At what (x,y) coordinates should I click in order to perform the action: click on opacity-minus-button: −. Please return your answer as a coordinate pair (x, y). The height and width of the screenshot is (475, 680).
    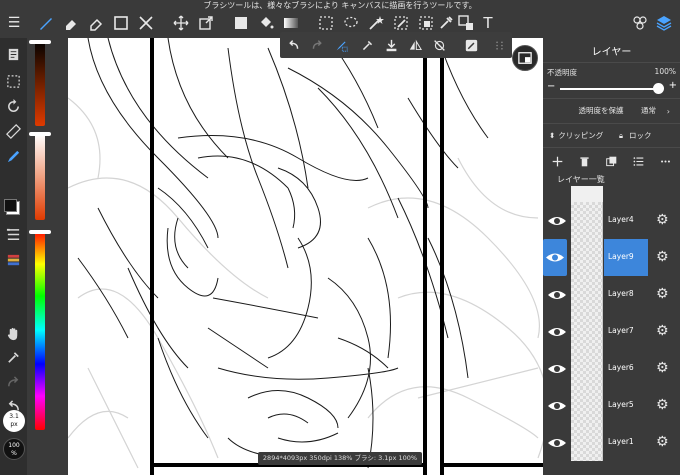
    Looking at the image, I should click on (551, 86).